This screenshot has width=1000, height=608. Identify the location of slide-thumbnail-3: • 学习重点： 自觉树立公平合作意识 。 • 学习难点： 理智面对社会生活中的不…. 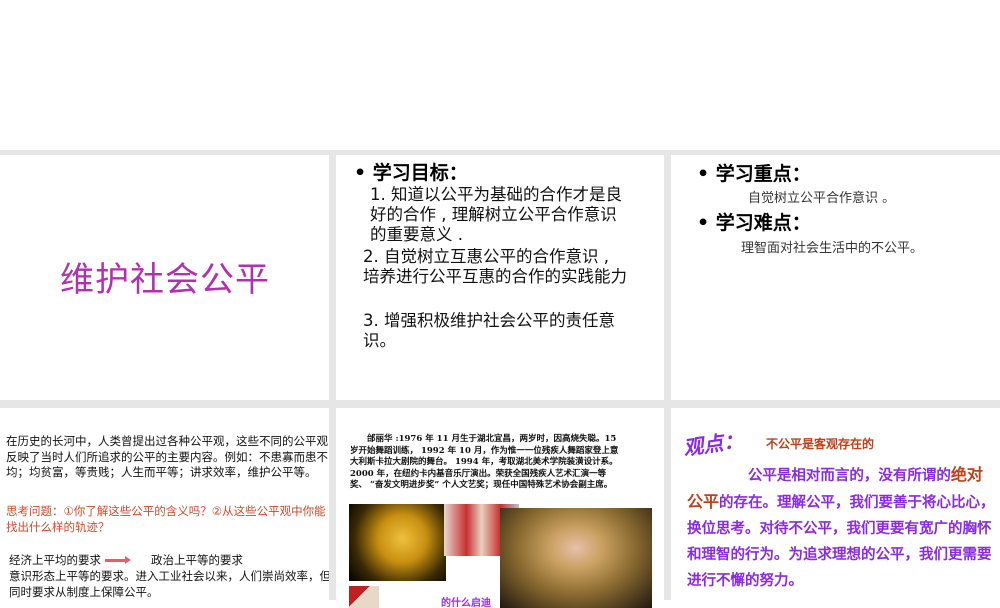
(835, 277).